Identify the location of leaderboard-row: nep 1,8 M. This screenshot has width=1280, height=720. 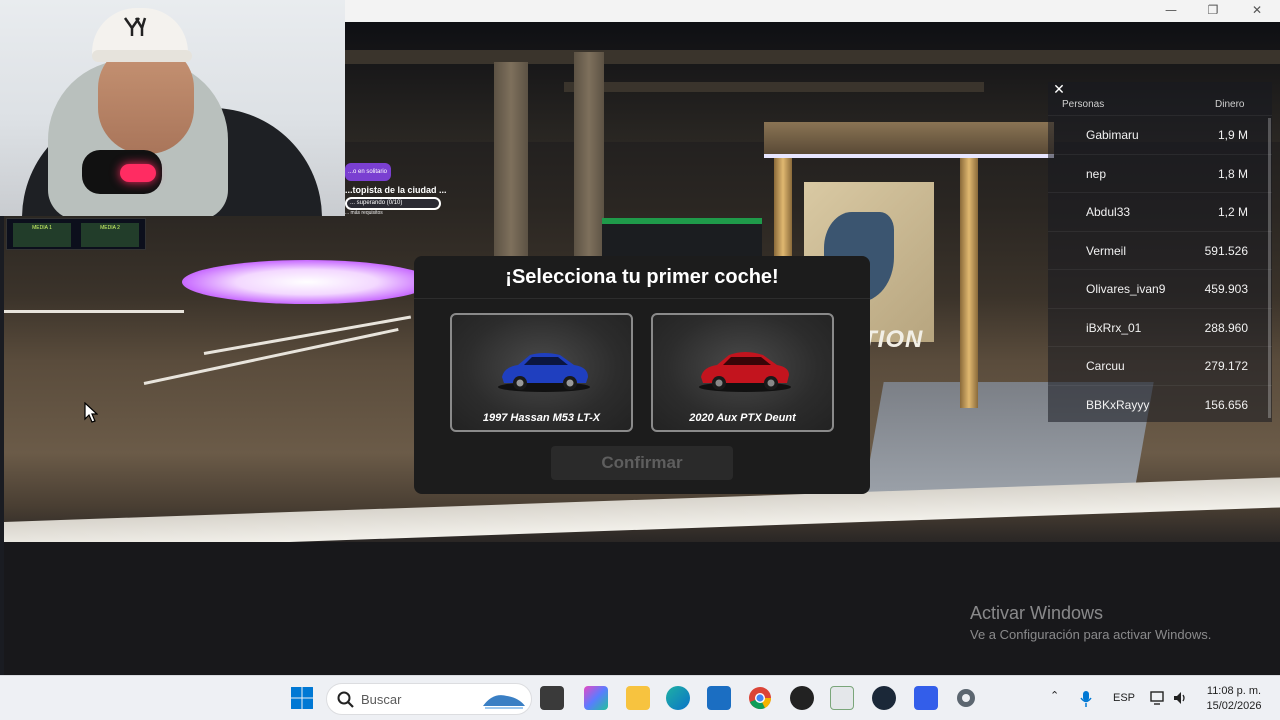
(1160, 172).